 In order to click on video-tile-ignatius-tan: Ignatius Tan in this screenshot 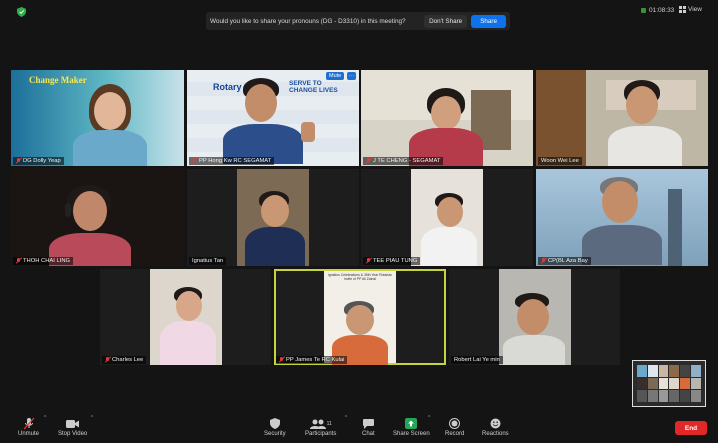, I will do `click(273, 217)`.